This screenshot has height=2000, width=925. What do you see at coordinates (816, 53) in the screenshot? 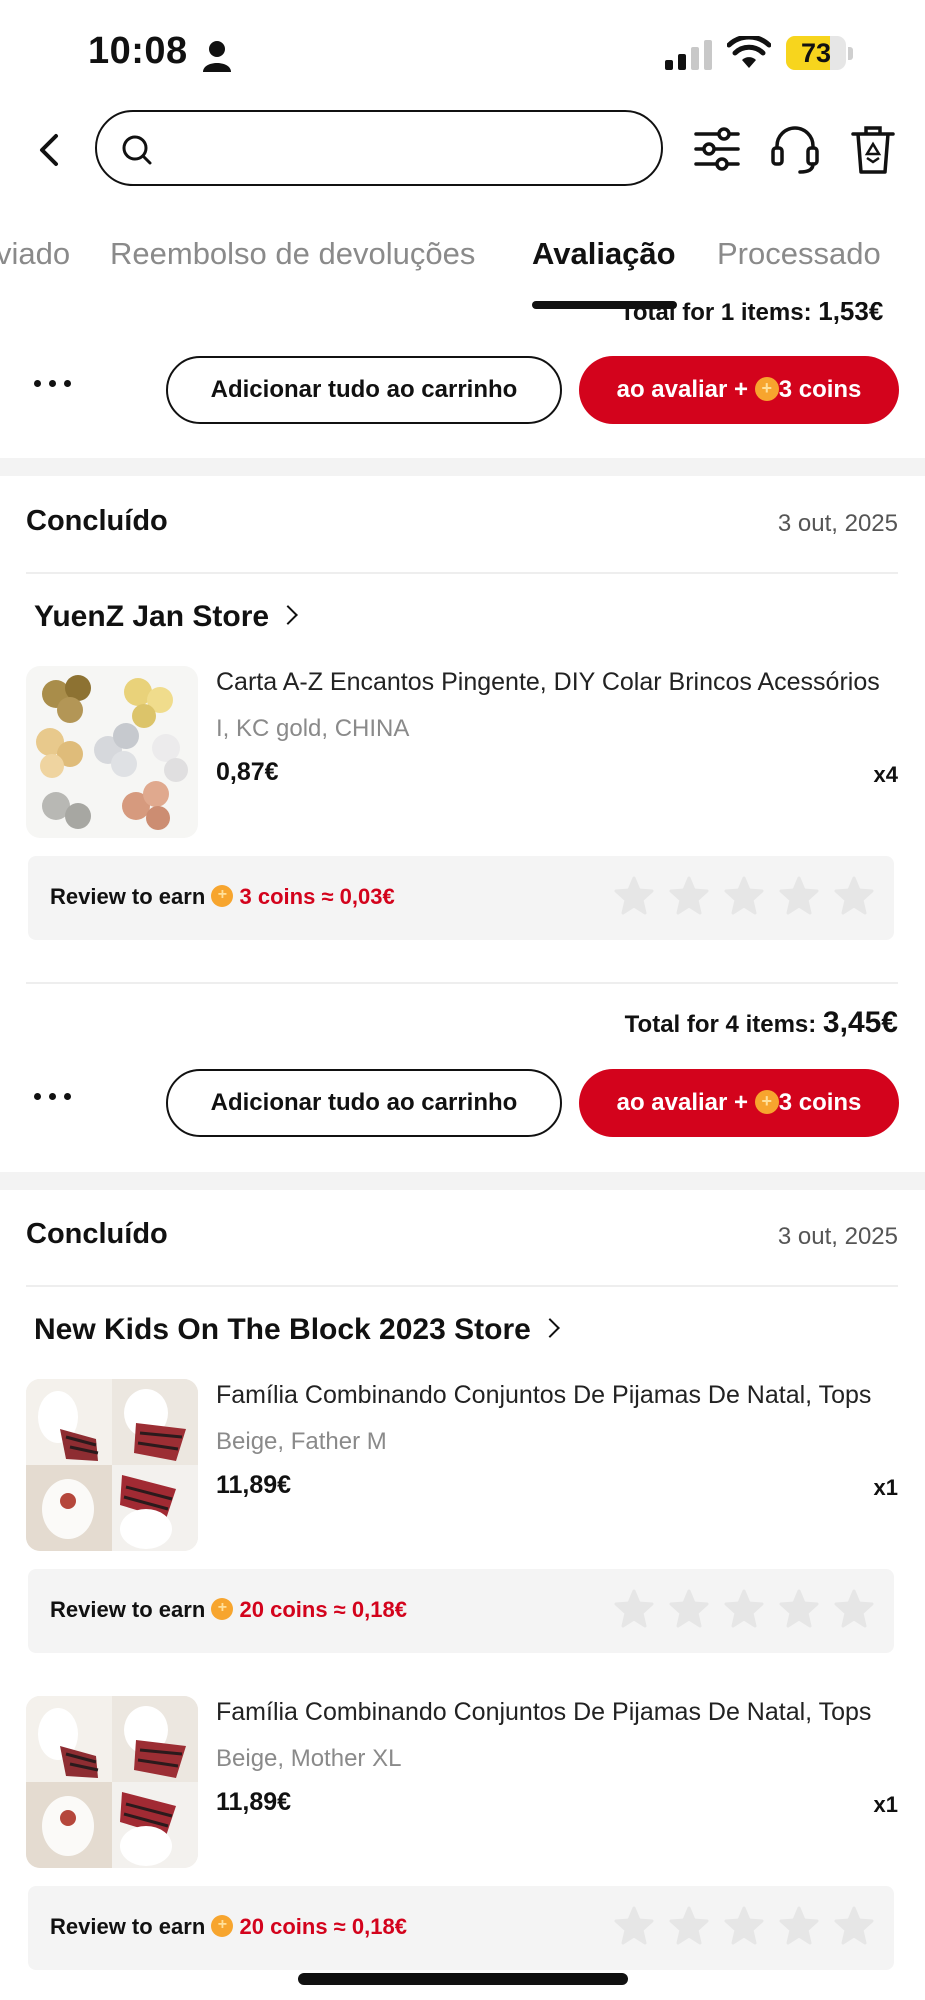
I see `battery-level: 73` at bounding box center [816, 53].